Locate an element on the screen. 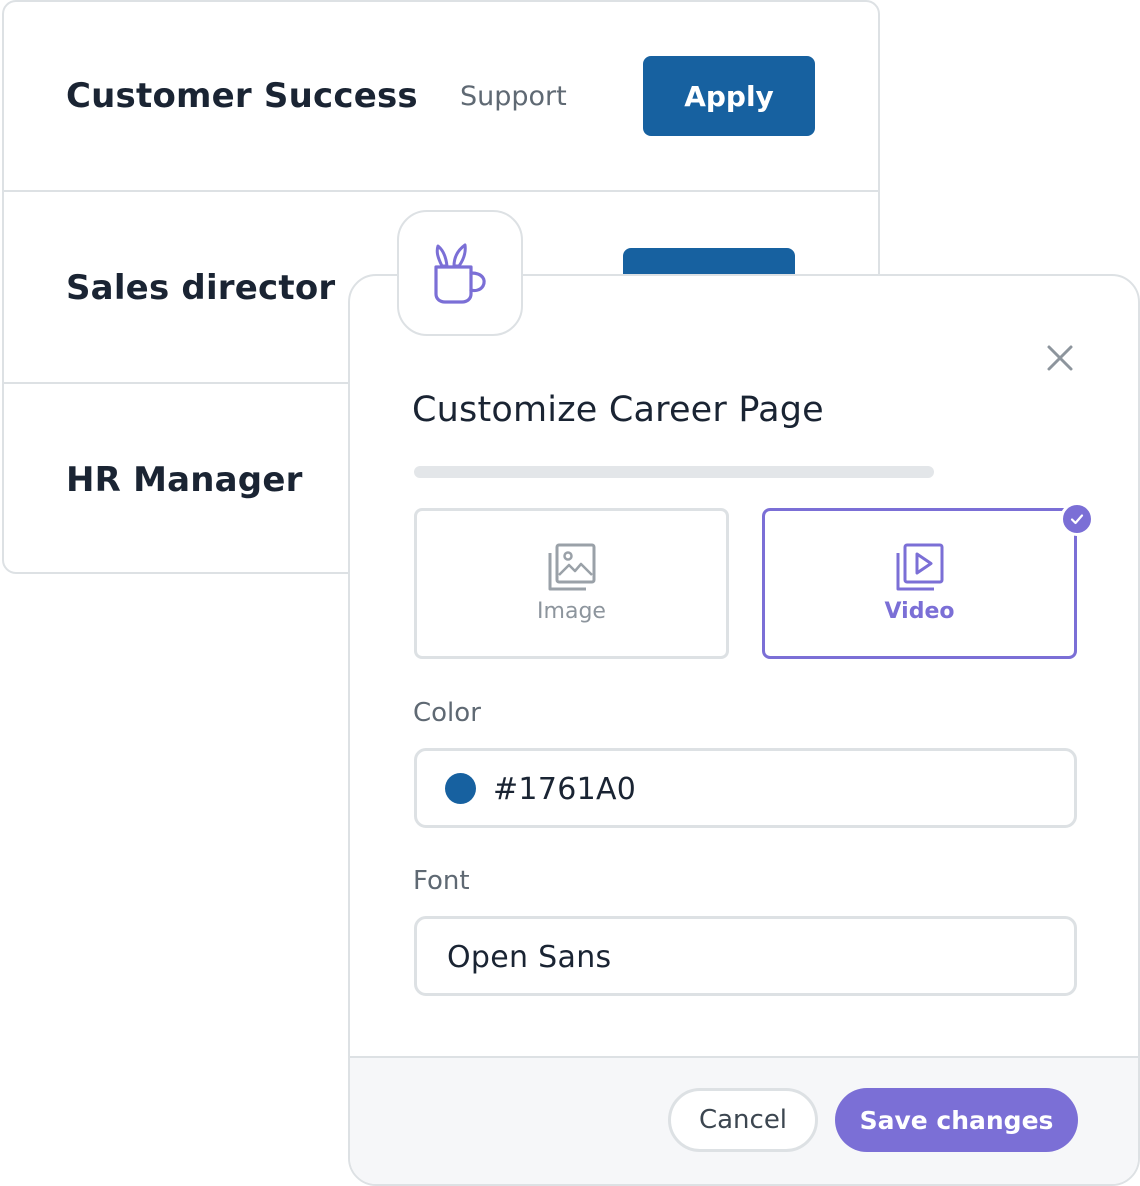 The height and width of the screenshot is (1186, 1140). job-title: HR Manager is located at coordinates (184, 480).